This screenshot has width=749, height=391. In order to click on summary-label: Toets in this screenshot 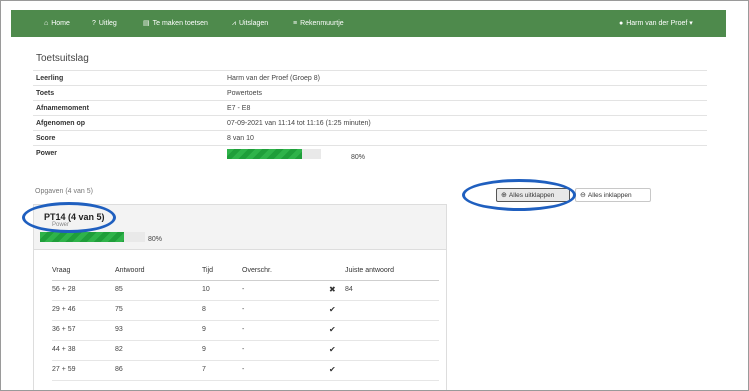, I will do `click(45, 93)`.